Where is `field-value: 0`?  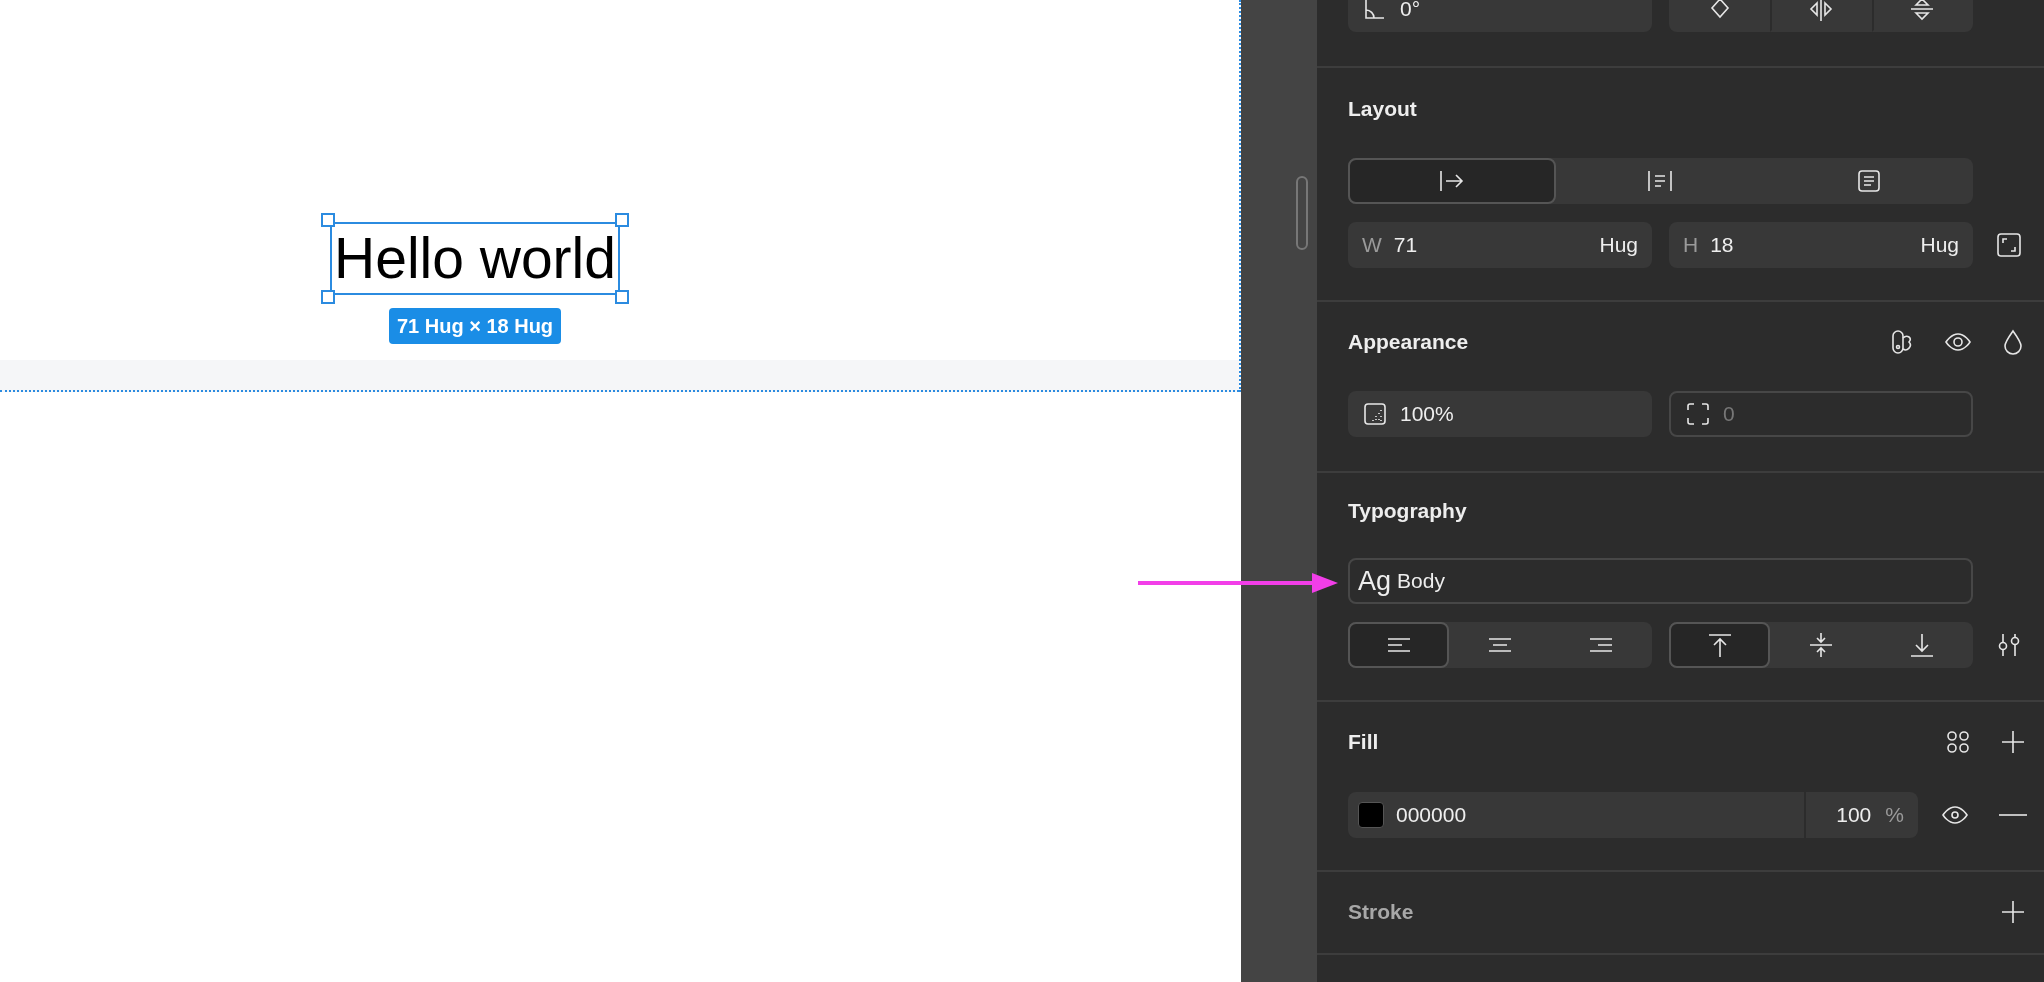 field-value: 0 is located at coordinates (1729, 414).